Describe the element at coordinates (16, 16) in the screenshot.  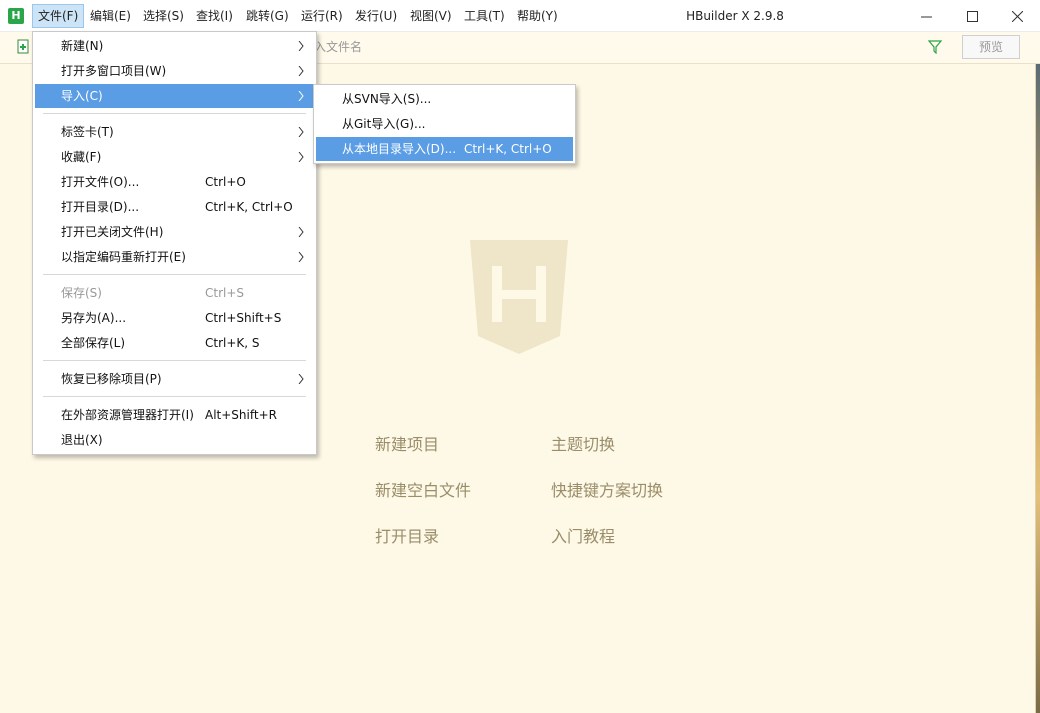
I see `app-logo-icon: H` at that location.